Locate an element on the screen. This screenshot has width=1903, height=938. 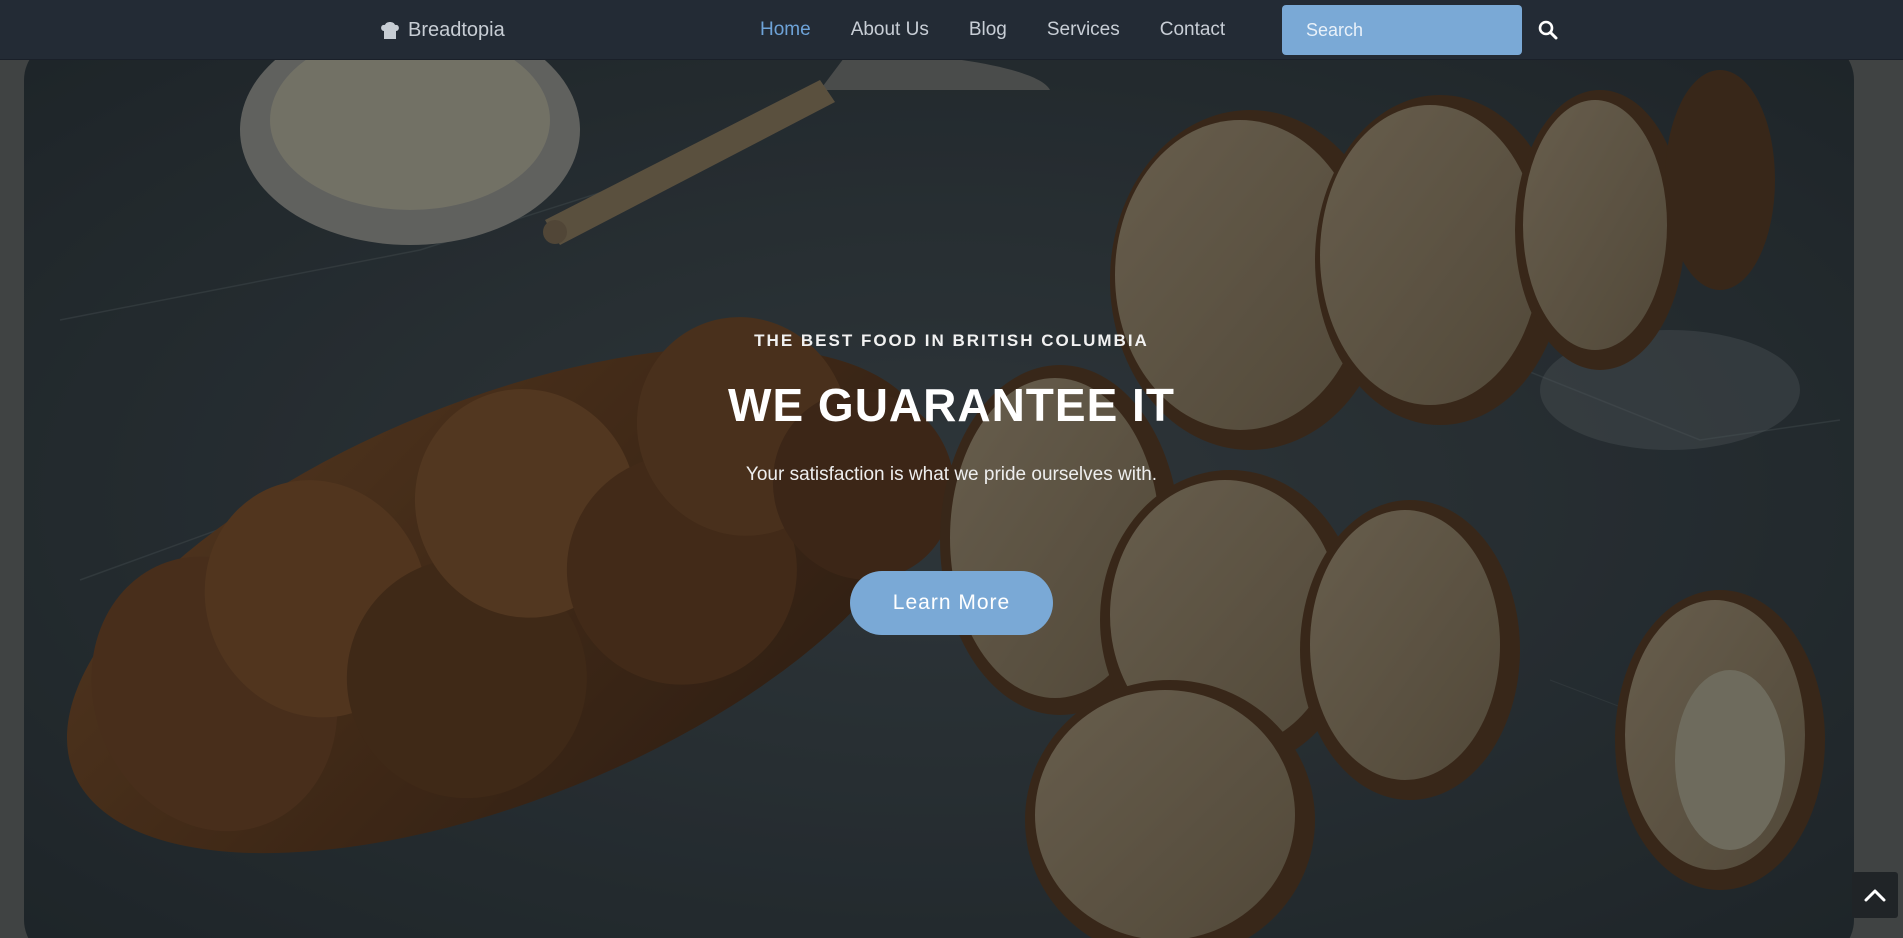
search-box is located at coordinates (1420, 30).